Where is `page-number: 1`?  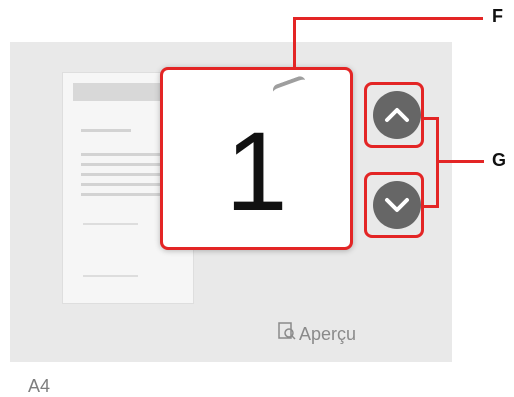 page-number: 1 is located at coordinates (256, 171).